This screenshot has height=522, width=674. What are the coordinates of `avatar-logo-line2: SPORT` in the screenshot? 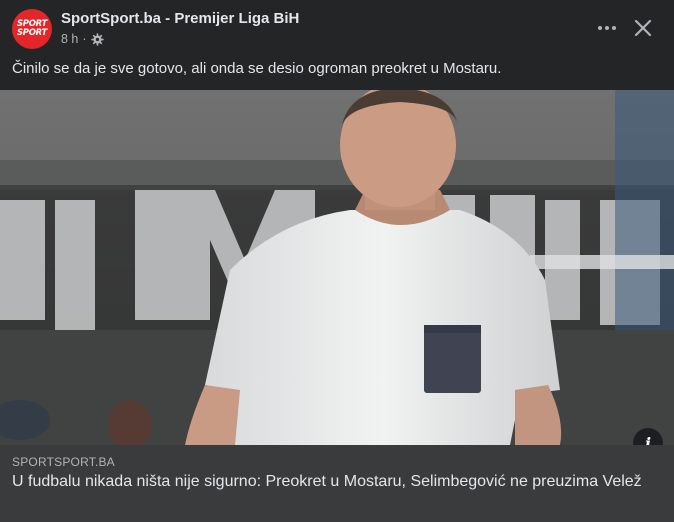 It's located at (32, 33).